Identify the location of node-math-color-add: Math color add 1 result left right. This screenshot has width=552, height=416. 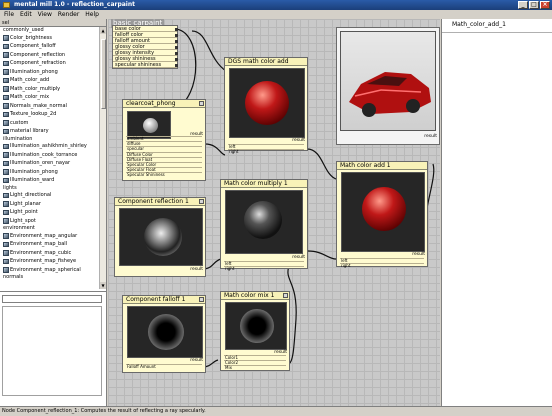
(382, 214).